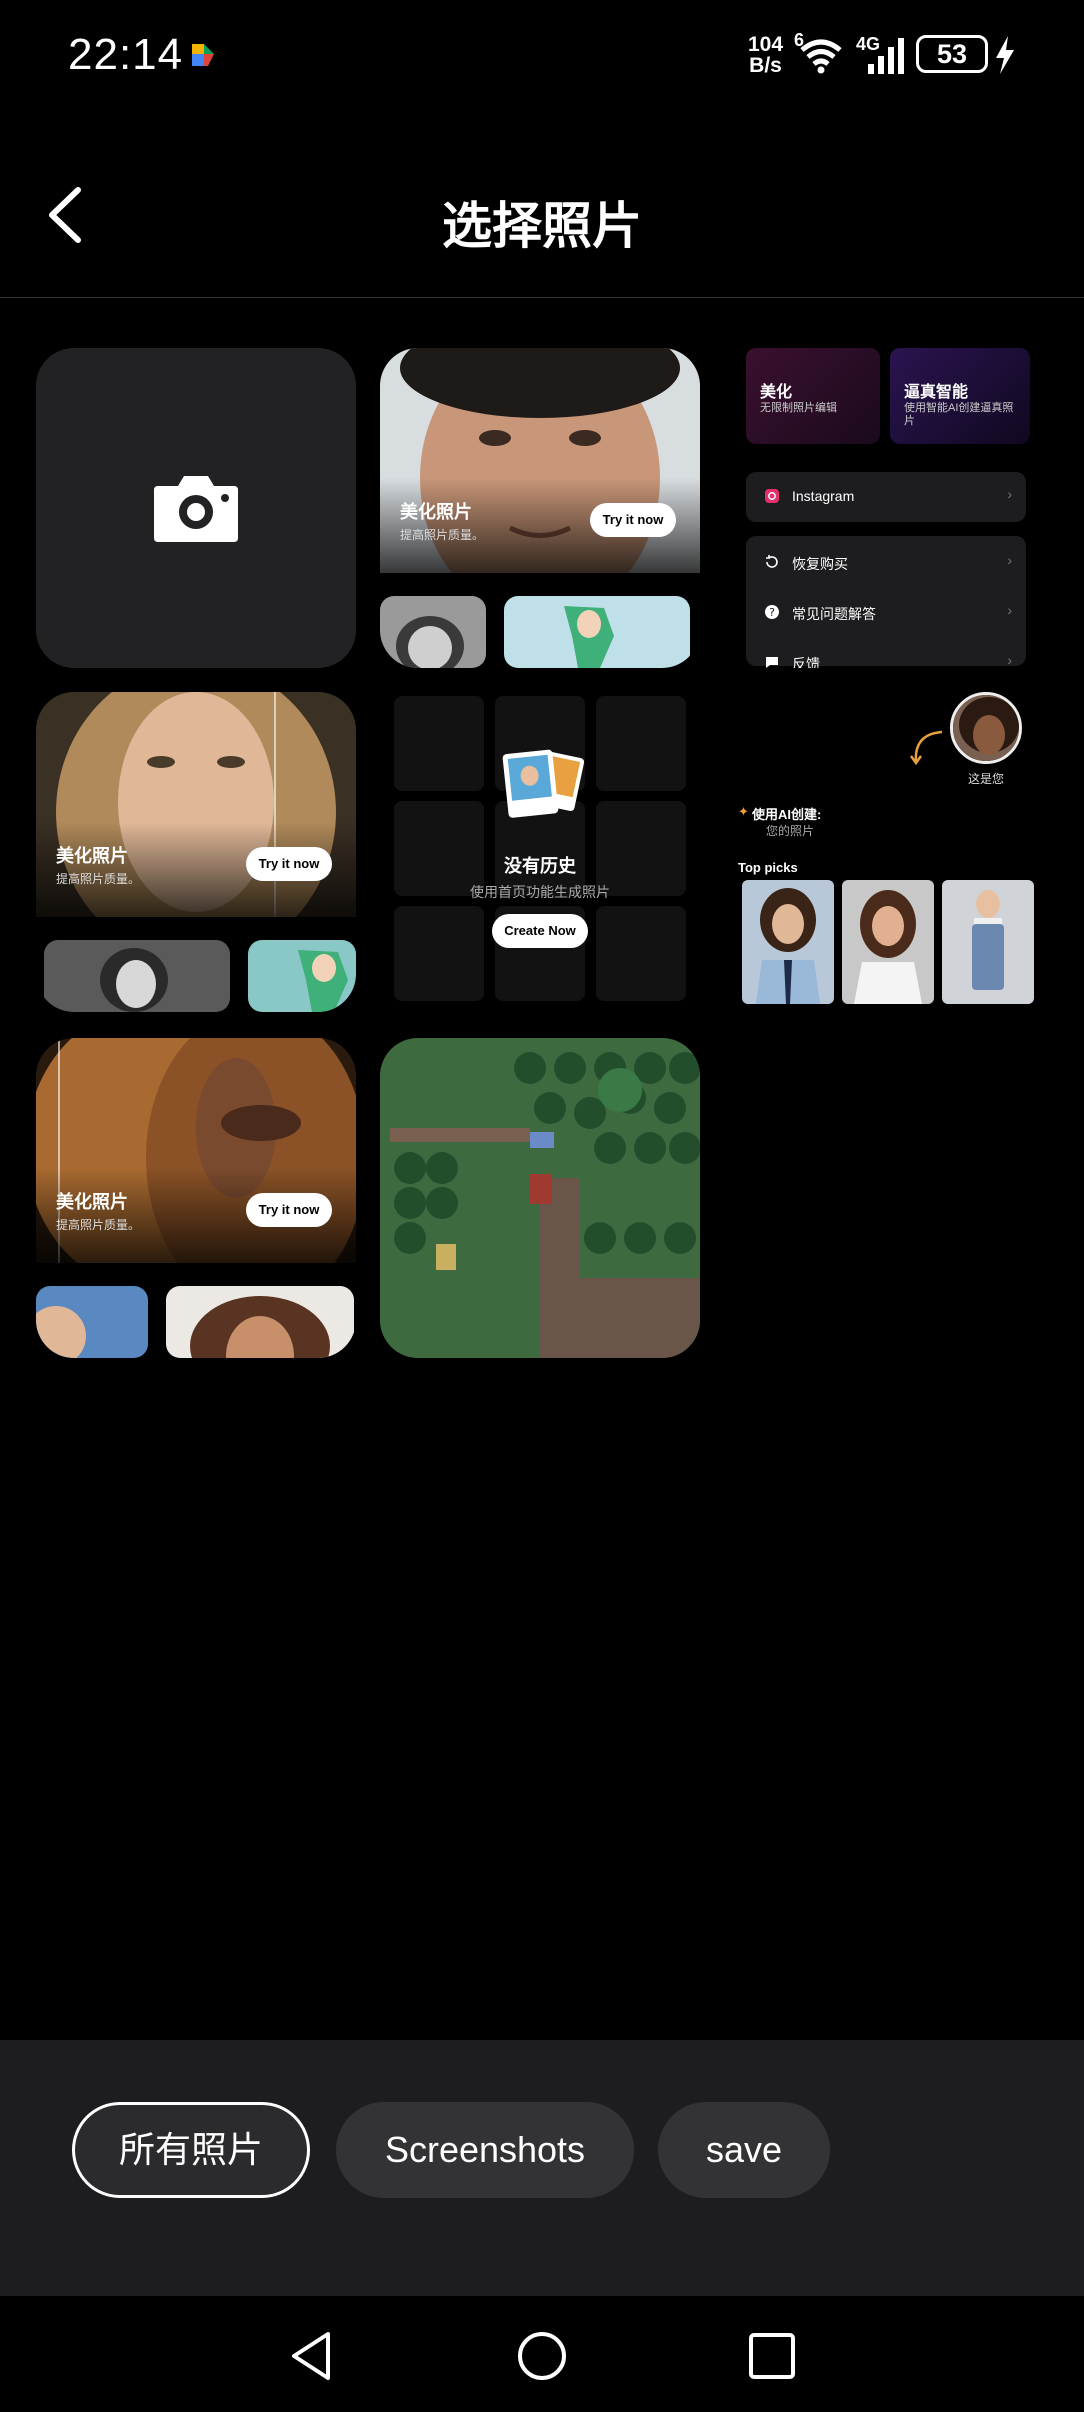  What do you see at coordinates (540, 866) in the screenshot?
I see `history-title: 没有历史` at bounding box center [540, 866].